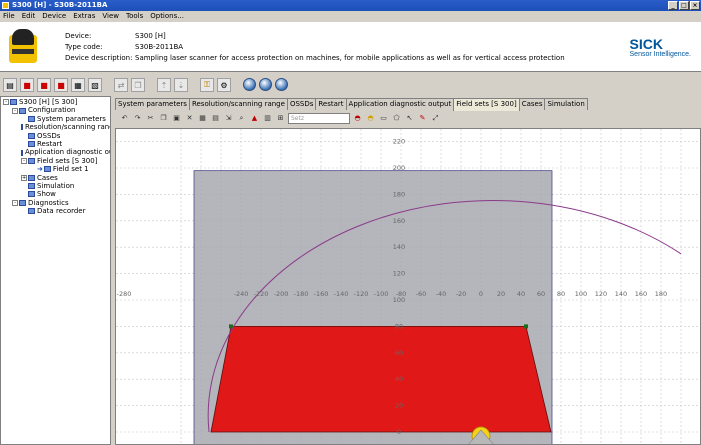 The width and height of the screenshot is (701, 445). Describe the element at coordinates (150, 118) in the screenshot. I see `cut-icon: ✂` at that location.